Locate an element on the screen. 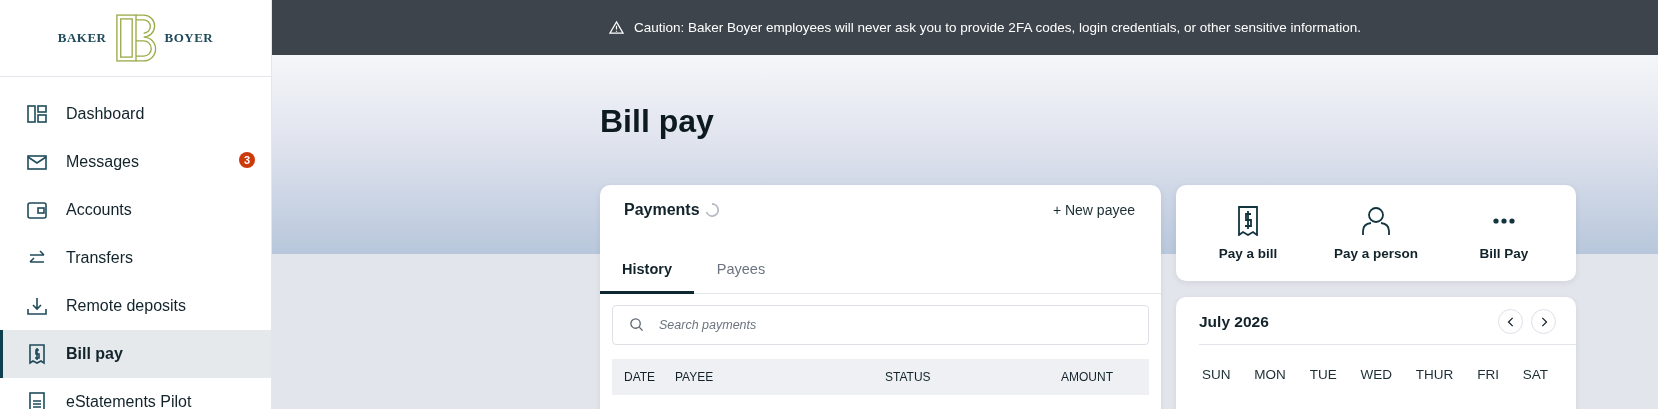  quick-action: Bill Pay is located at coordinates (1504, 233).